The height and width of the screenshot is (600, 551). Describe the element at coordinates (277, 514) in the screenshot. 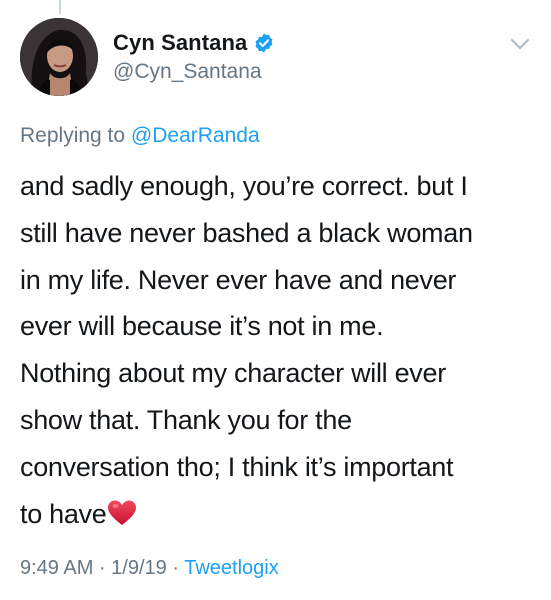

I see `tweet-text-last-line: to have` at that location.